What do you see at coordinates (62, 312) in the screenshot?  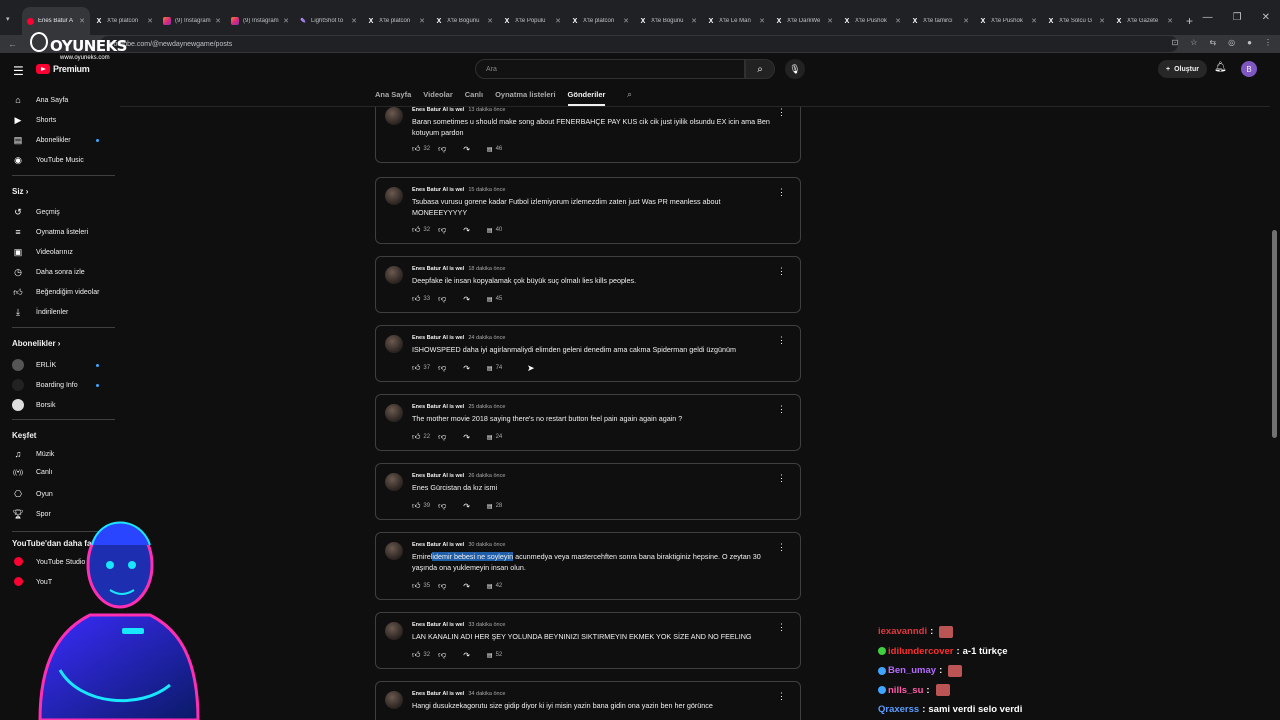 I see `sidebar-item: ⤓ İndirilenler` at bounding box center [62, 312].